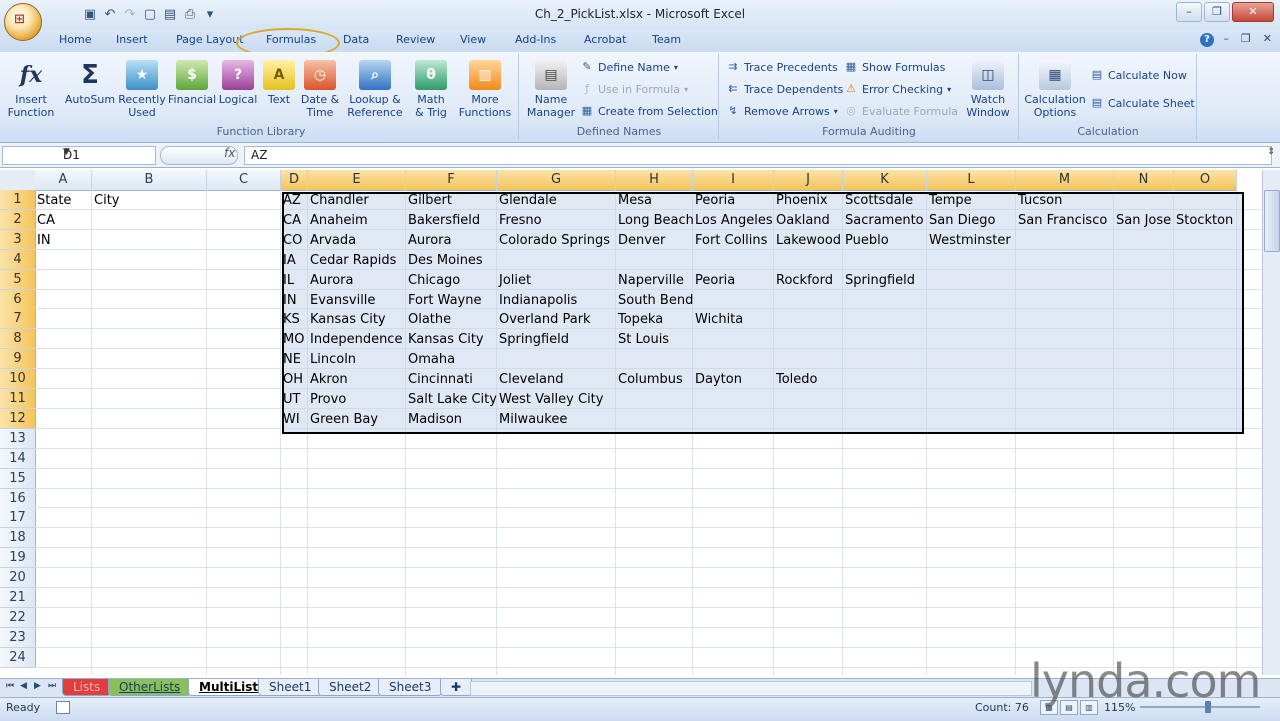 This screenshot has width=1280, height=721. What do you see at coordinates (435, 419) in the screenshot?
I see `cell: Madison` at bounding box center [435, 419].